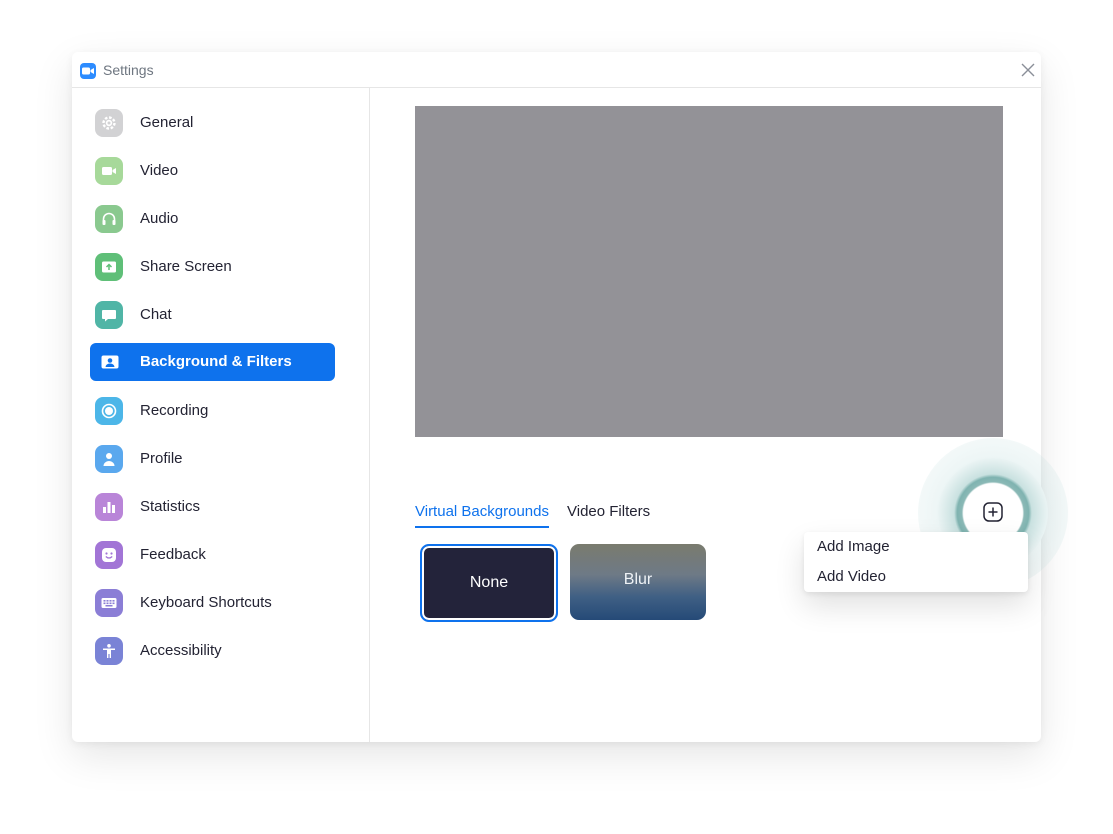 Image resolution: width=1113 pixels, height=834 pixels. I want to click on sidebar-item-label: Recording, so click(174, 410).